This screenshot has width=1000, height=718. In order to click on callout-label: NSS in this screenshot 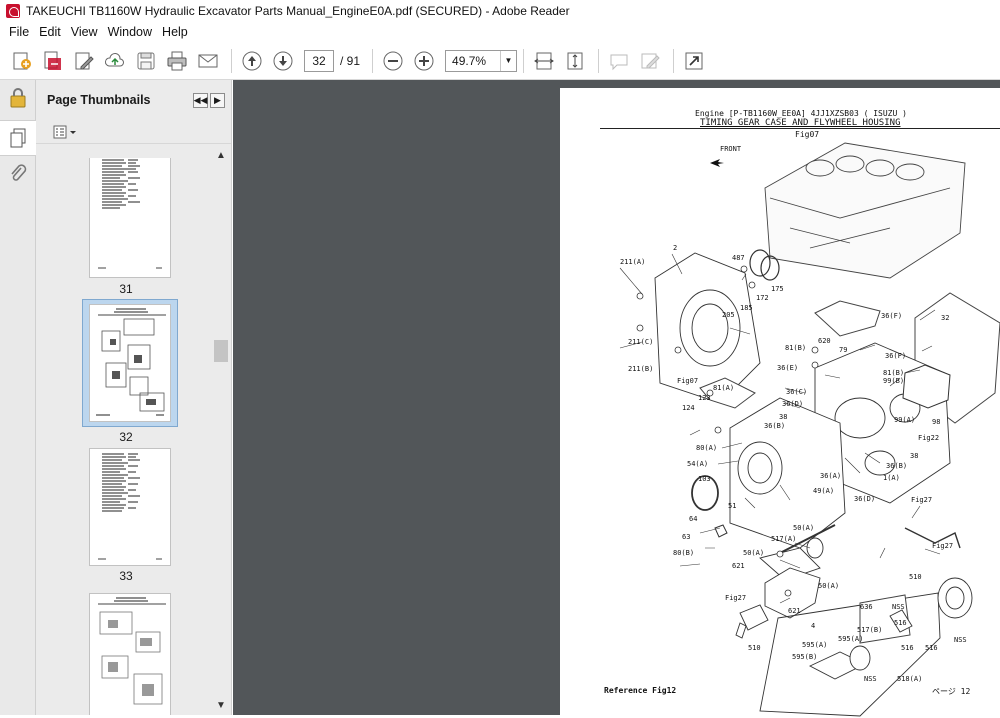, I will do `click(870, 679)`.